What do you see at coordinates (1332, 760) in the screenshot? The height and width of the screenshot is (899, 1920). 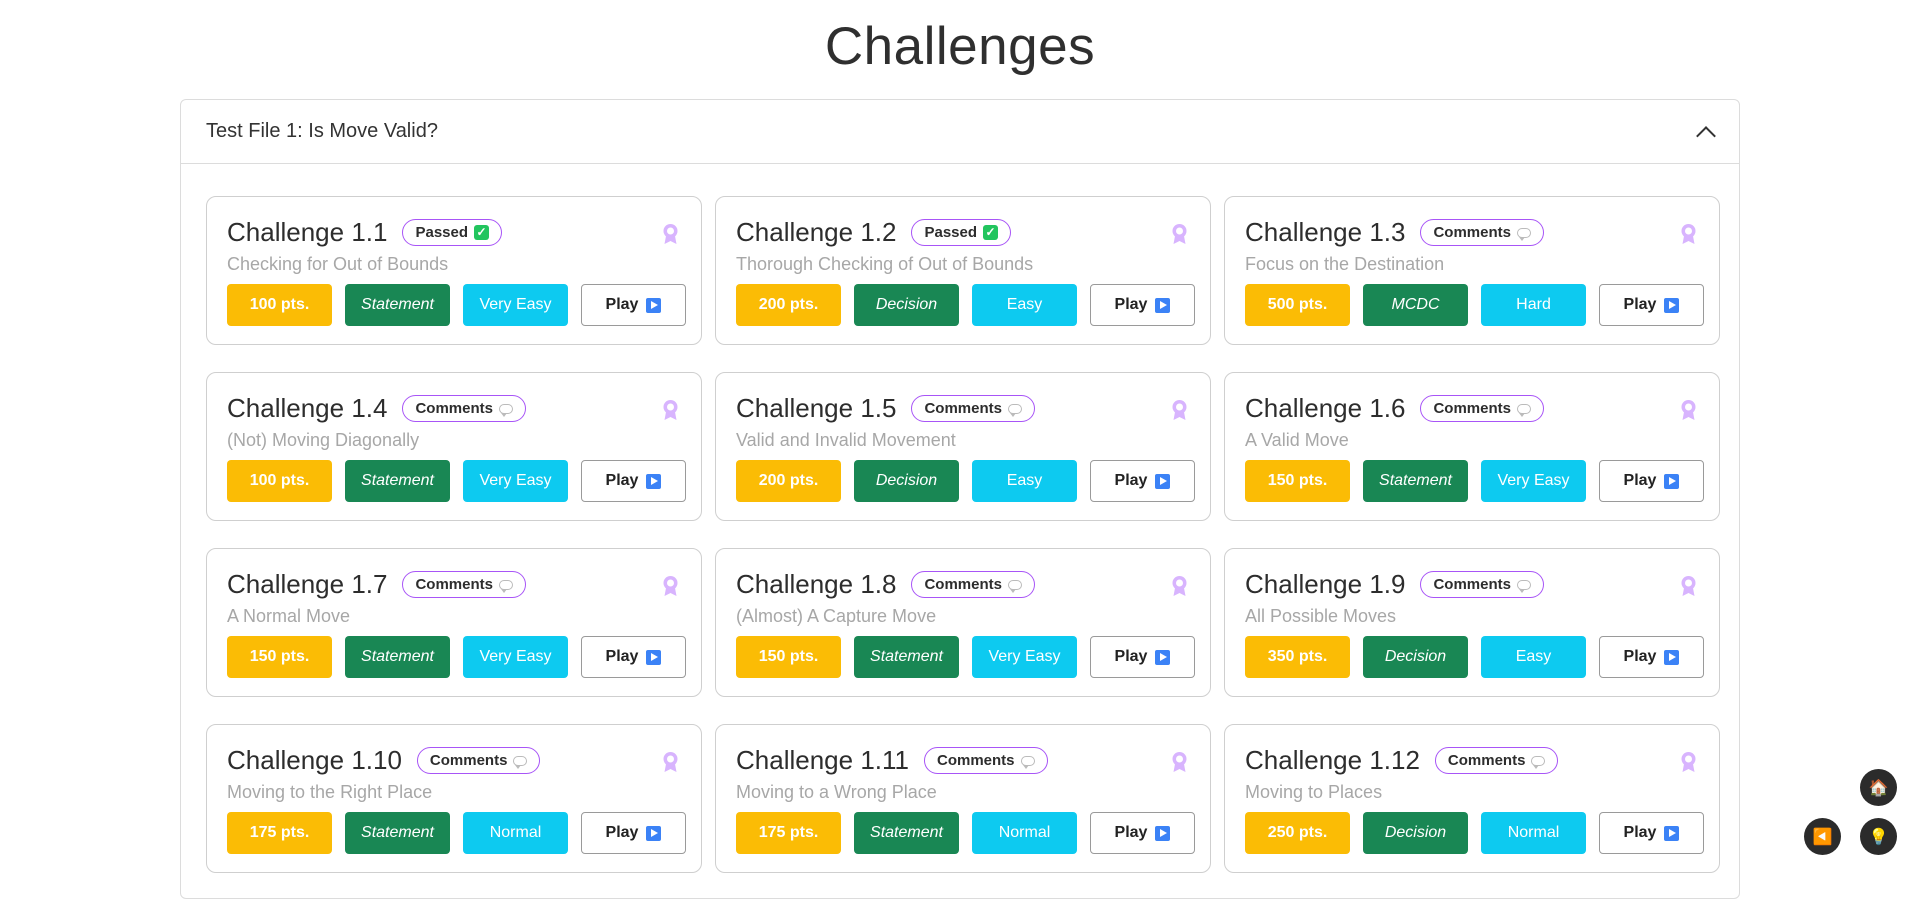 I see `challenge-title: Challenge 1.12` at bounding box center [1332, 760].